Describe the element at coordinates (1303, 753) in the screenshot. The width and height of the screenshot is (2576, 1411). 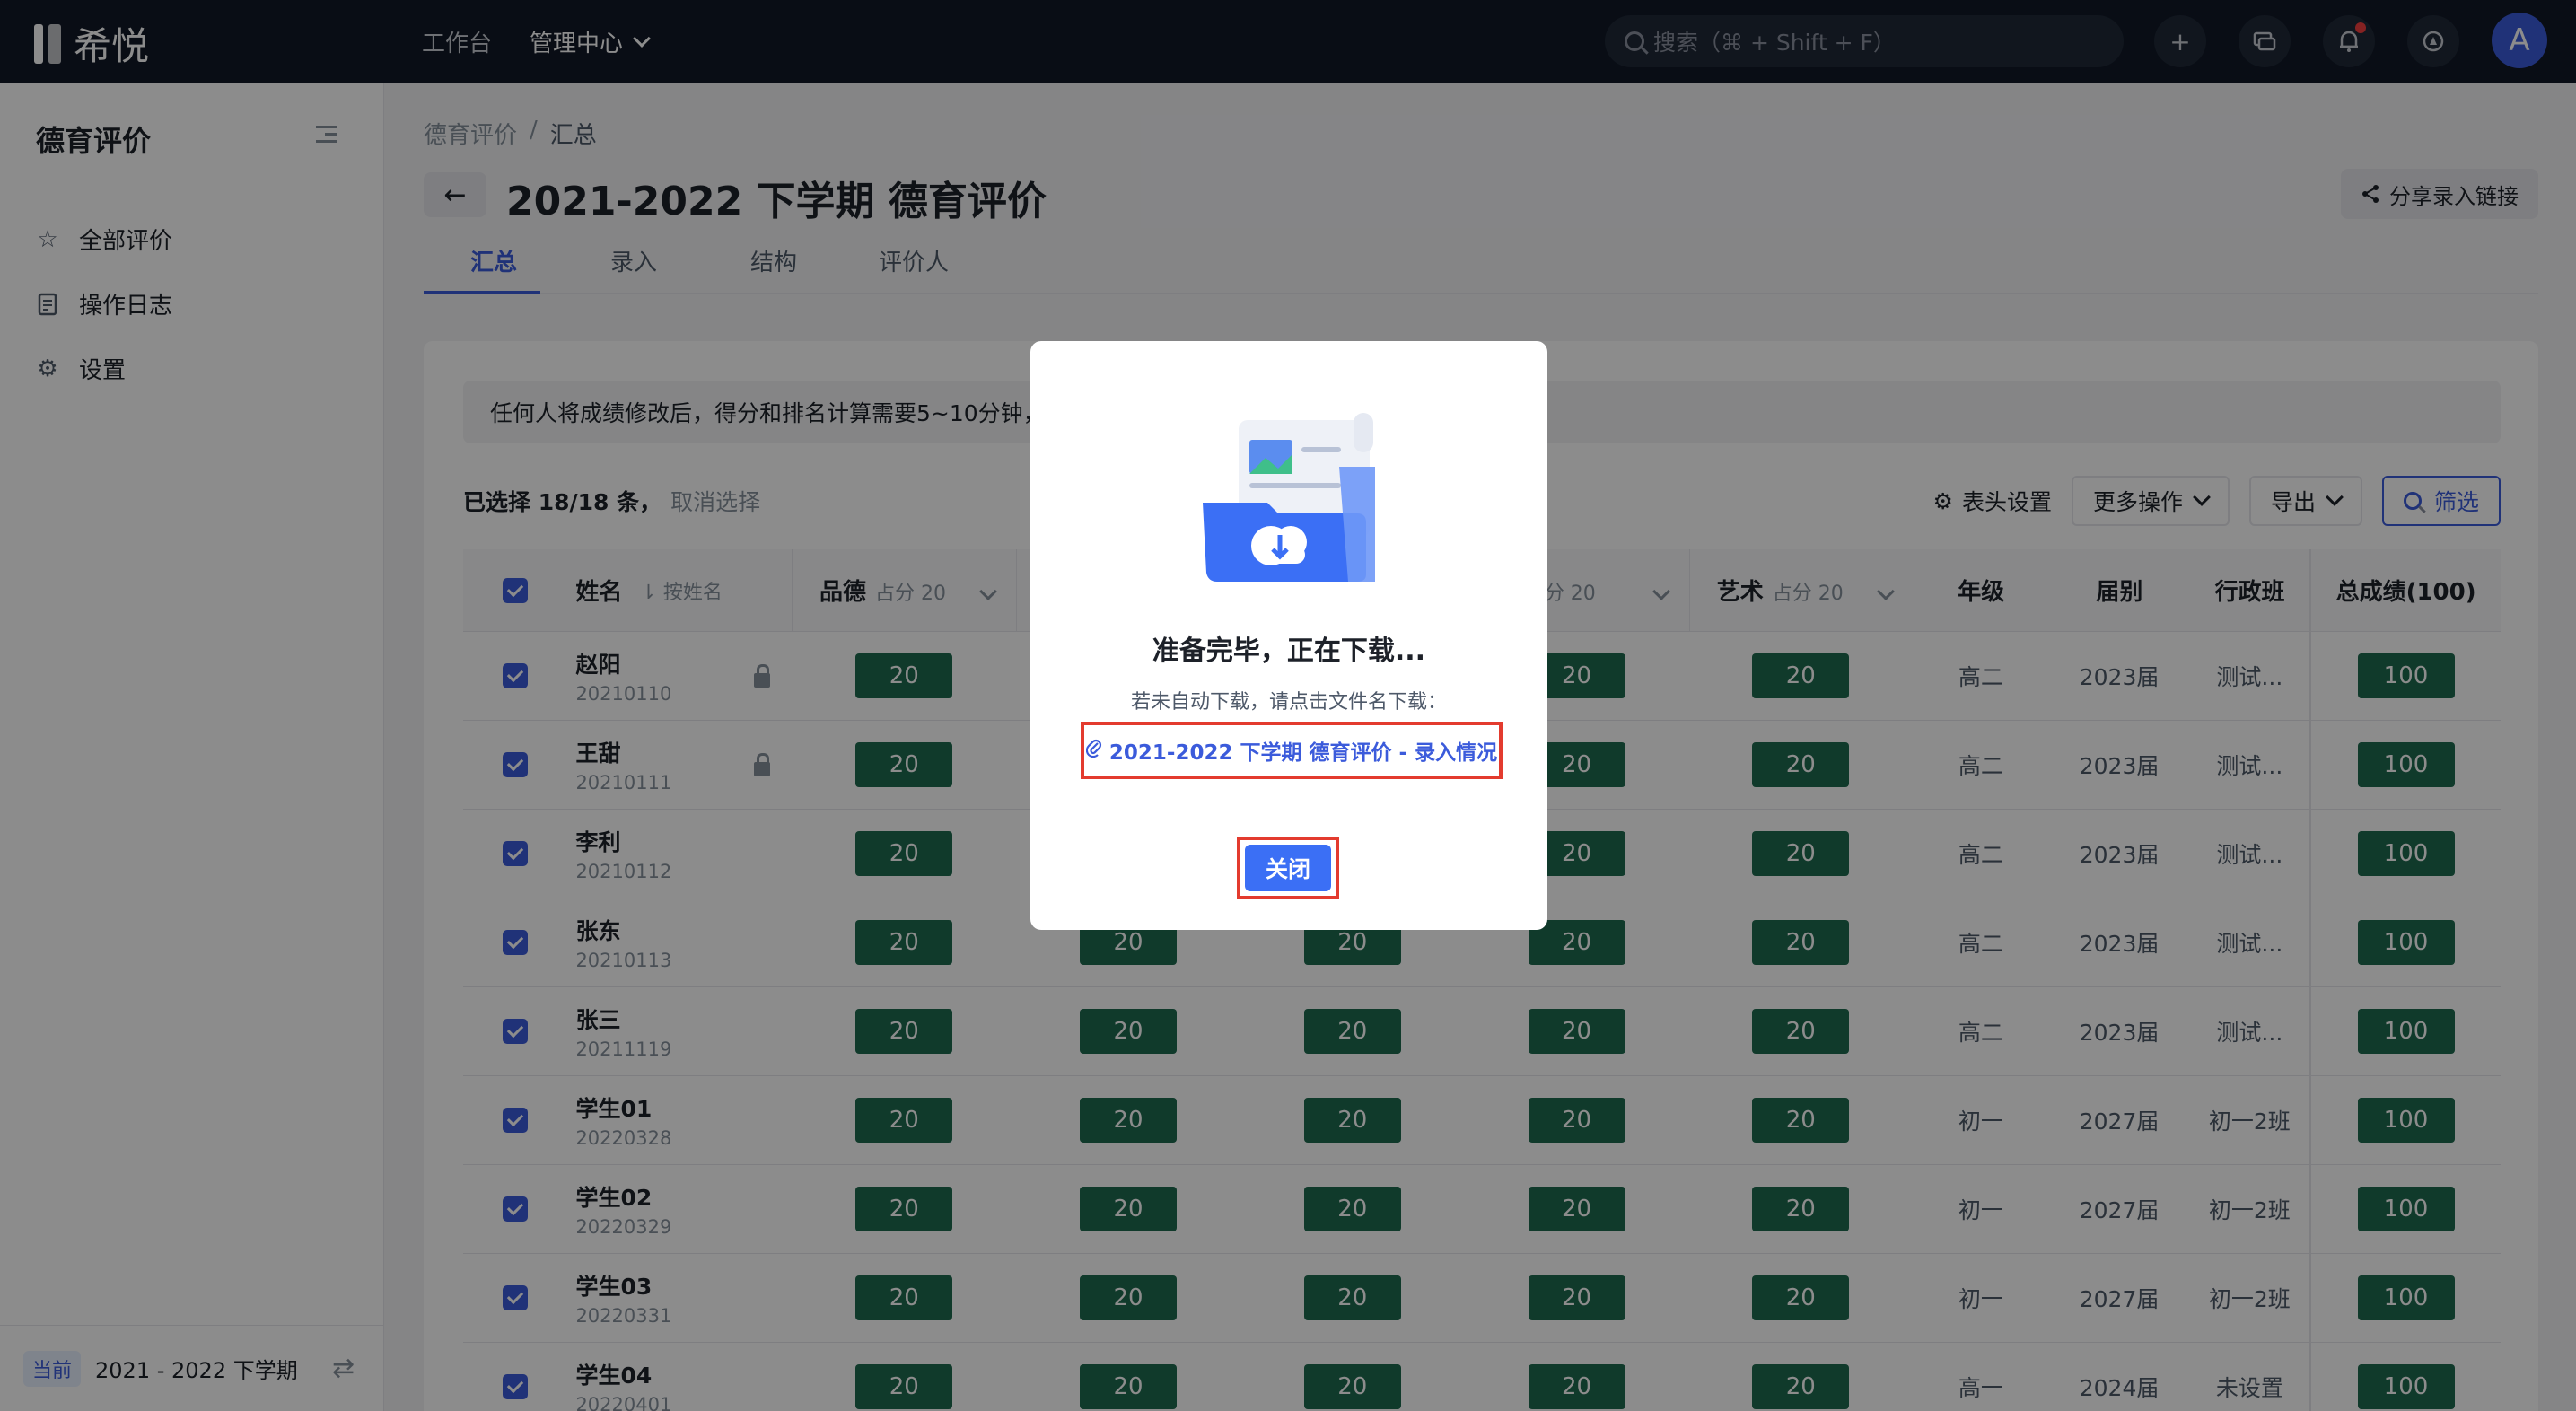
I see `file-name: 2021-2022 下学期 德育评价 - 录入情况` at that location.